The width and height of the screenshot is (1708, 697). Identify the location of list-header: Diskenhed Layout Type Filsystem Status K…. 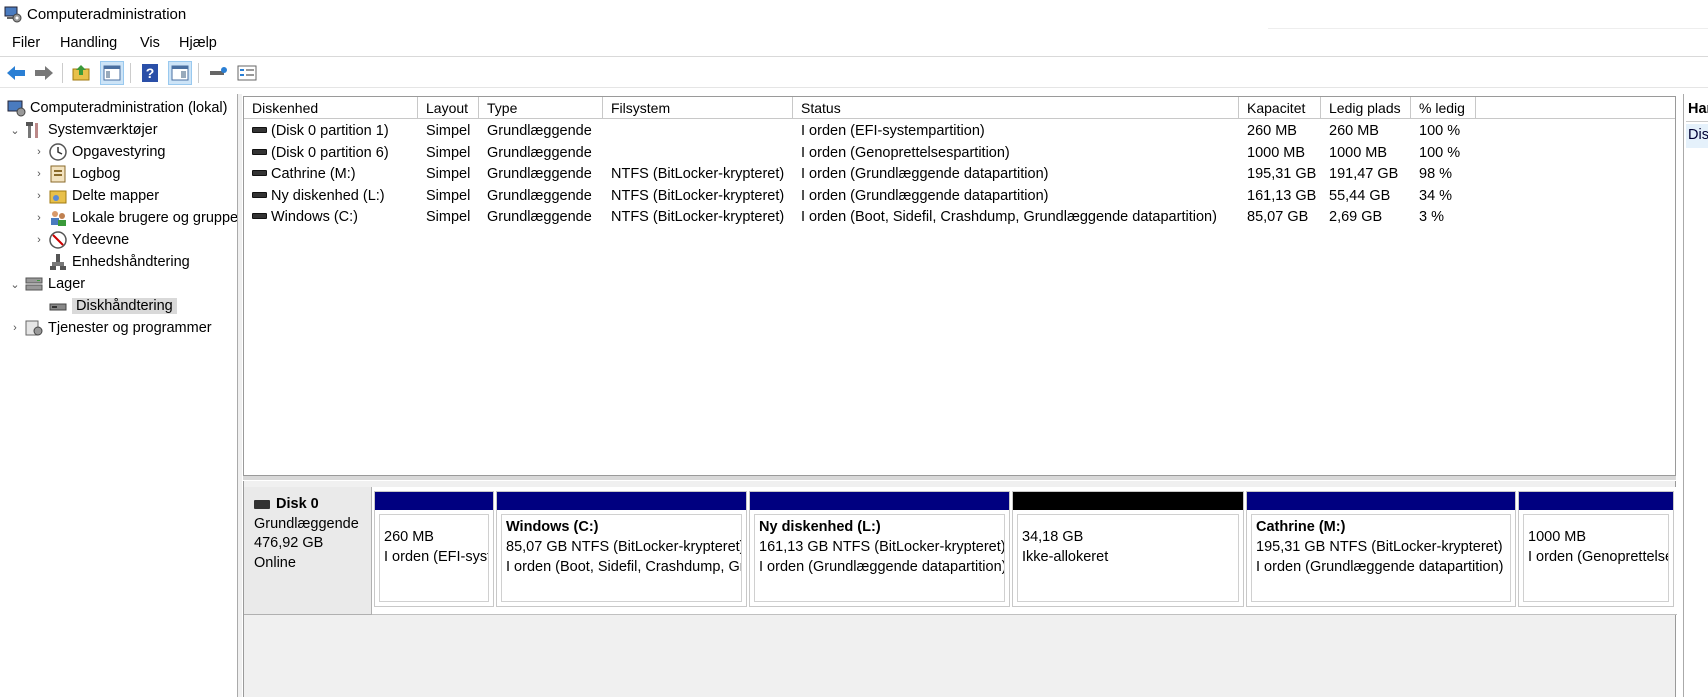
(959, 108).